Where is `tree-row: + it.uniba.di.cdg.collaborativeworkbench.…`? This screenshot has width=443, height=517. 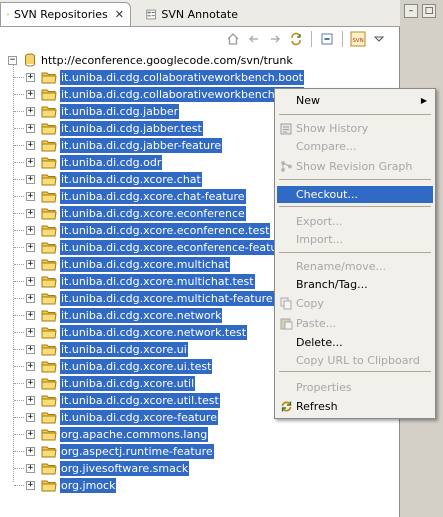 tree-row: + it.uniba.di.cdg.collaborativeworkbench.… is located at coordinates (200, 77).